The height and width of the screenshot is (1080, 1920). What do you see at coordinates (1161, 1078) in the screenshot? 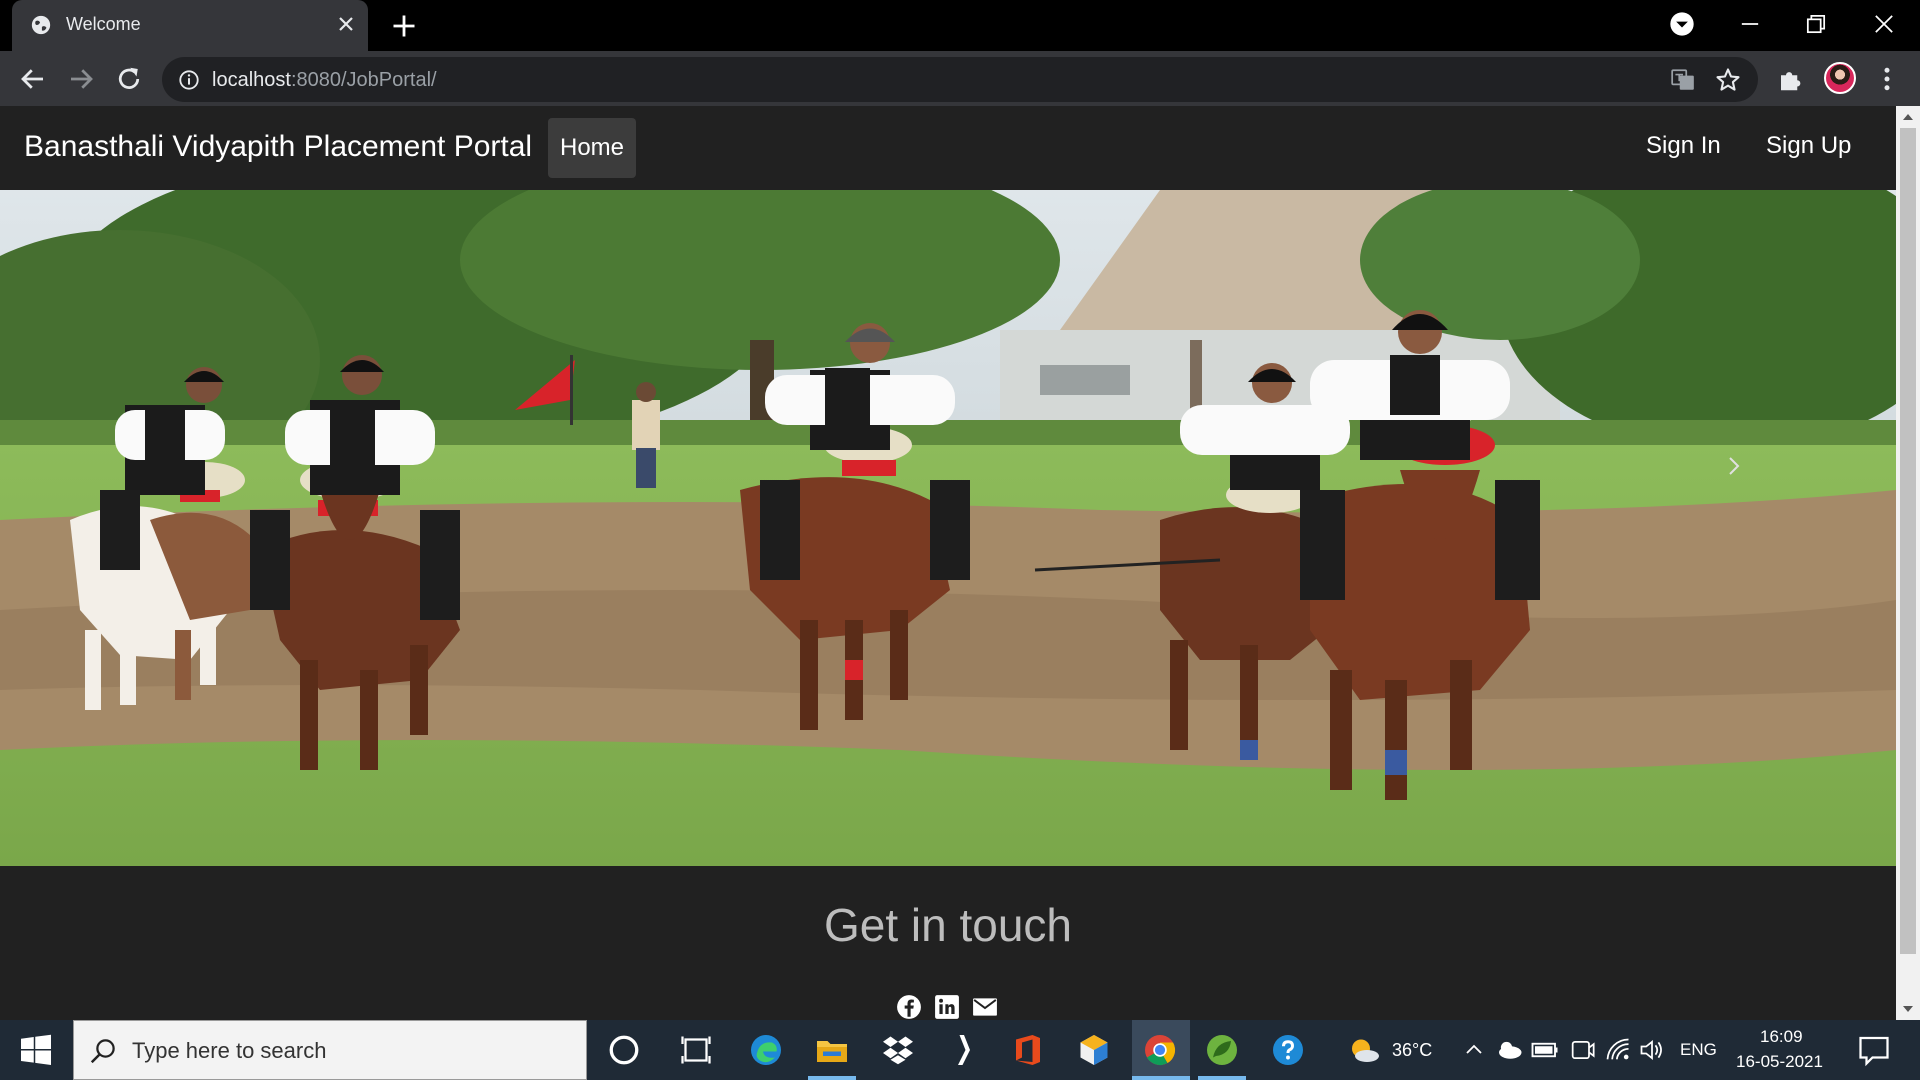
I see `chrome-running-indicator` at bounding box center [1161, 1078].